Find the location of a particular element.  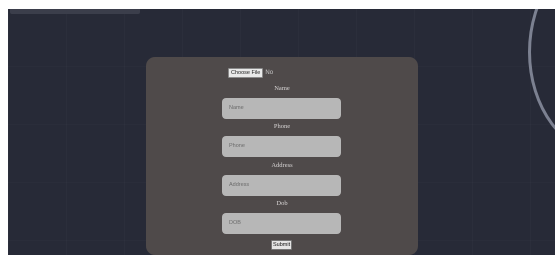

address-input: Address is located at coordinates (281, 185).